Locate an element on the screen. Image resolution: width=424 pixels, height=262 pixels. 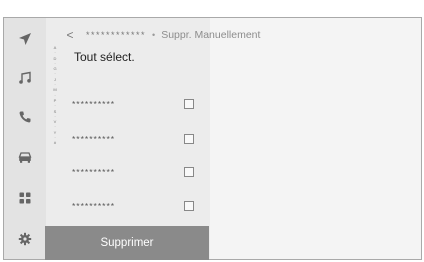
car-icon is located at coordinates (25, 157).